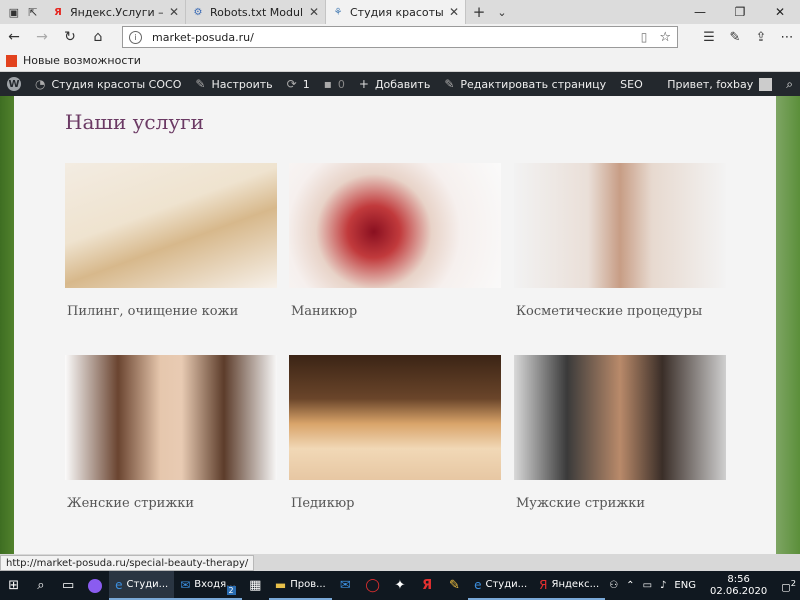 The image size is (800, 600). What do you see at coordinates (620, 417) in the screenshot?
I see `mens-haircut-photo` at bounding box center [620, 417].